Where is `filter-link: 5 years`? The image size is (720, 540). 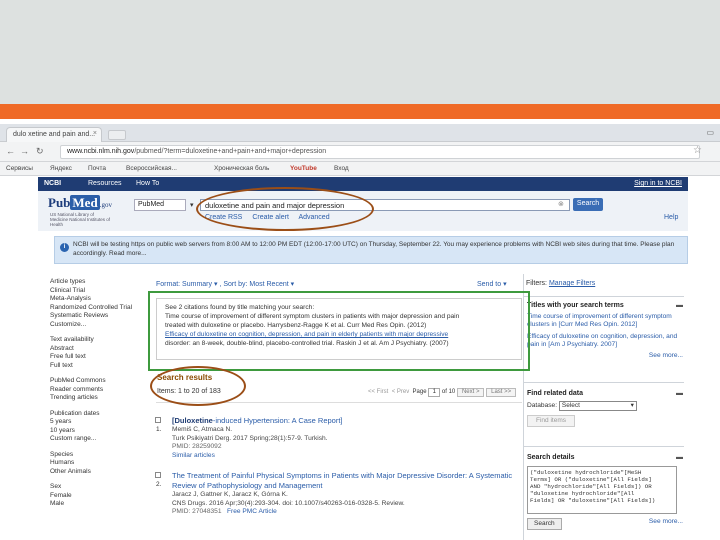 filter-link: 5 years is located at coordinates (97, 422).